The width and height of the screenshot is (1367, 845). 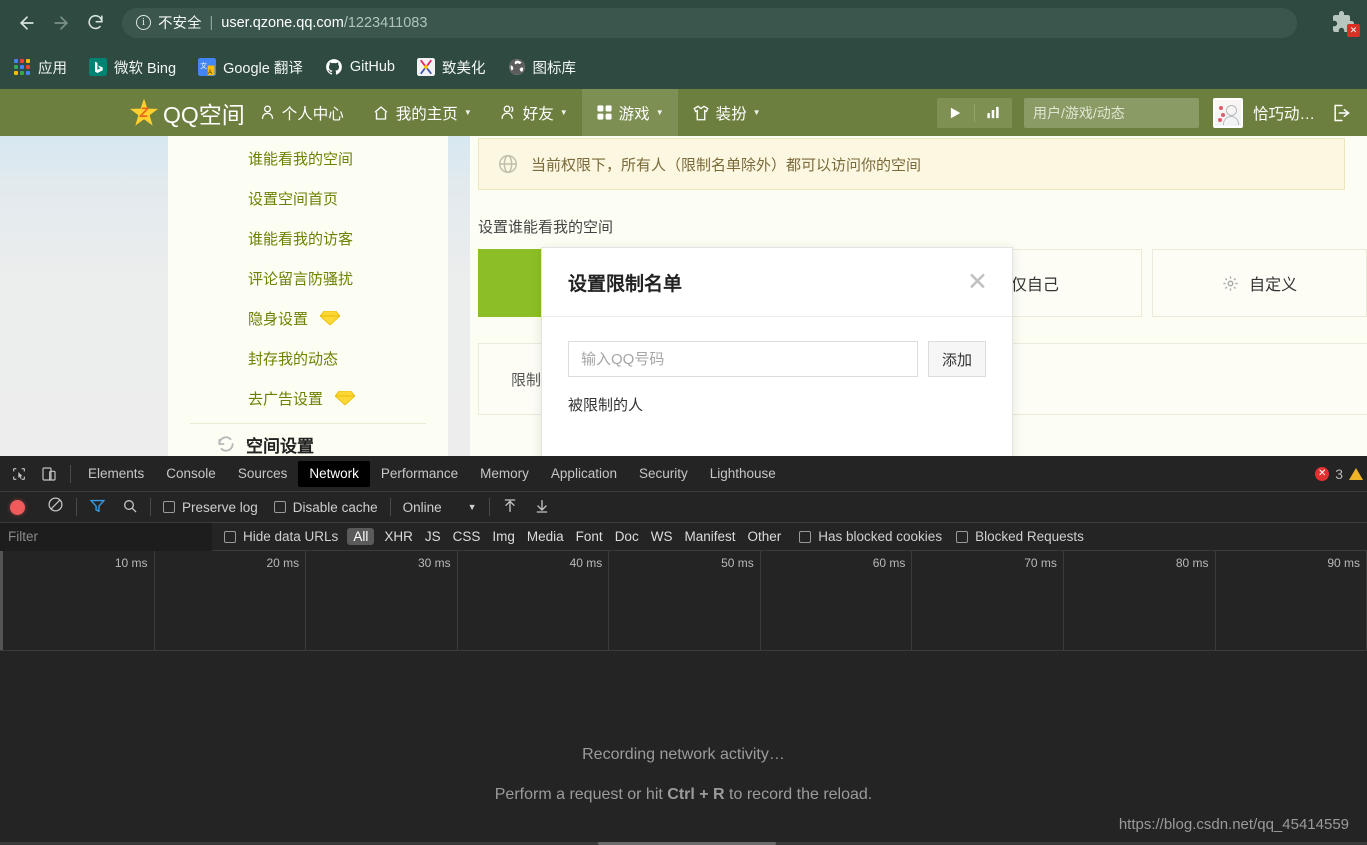 I want to click on google-translate-icon: 文A, so click(x=207, y=67).